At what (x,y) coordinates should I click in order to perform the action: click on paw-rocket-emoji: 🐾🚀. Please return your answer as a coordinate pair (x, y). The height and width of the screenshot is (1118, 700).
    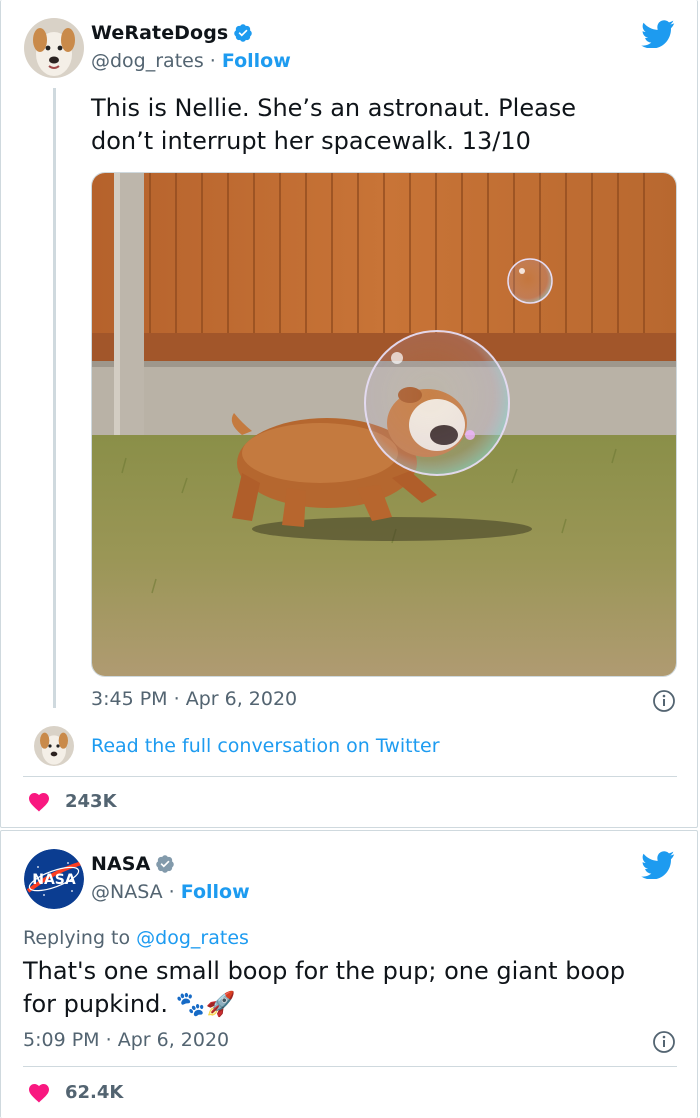
    Looking at the image, I should click on (205, 1004).